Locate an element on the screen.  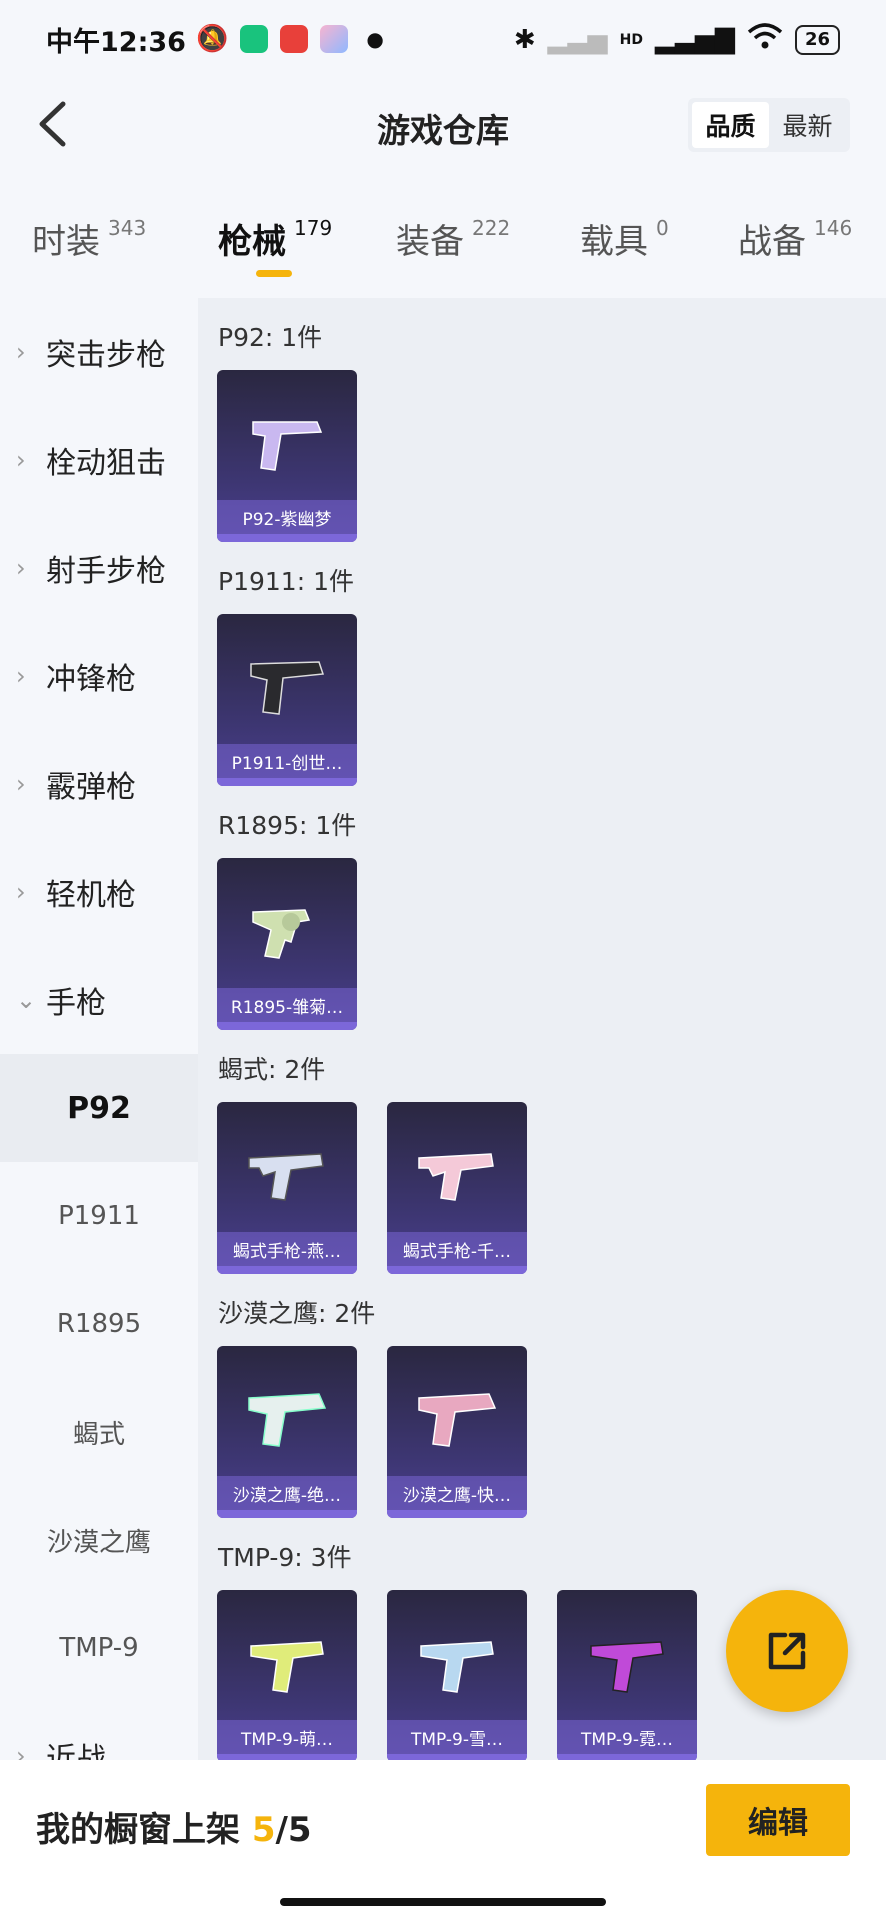
home-indicator is located at coordinates (443, 1902).